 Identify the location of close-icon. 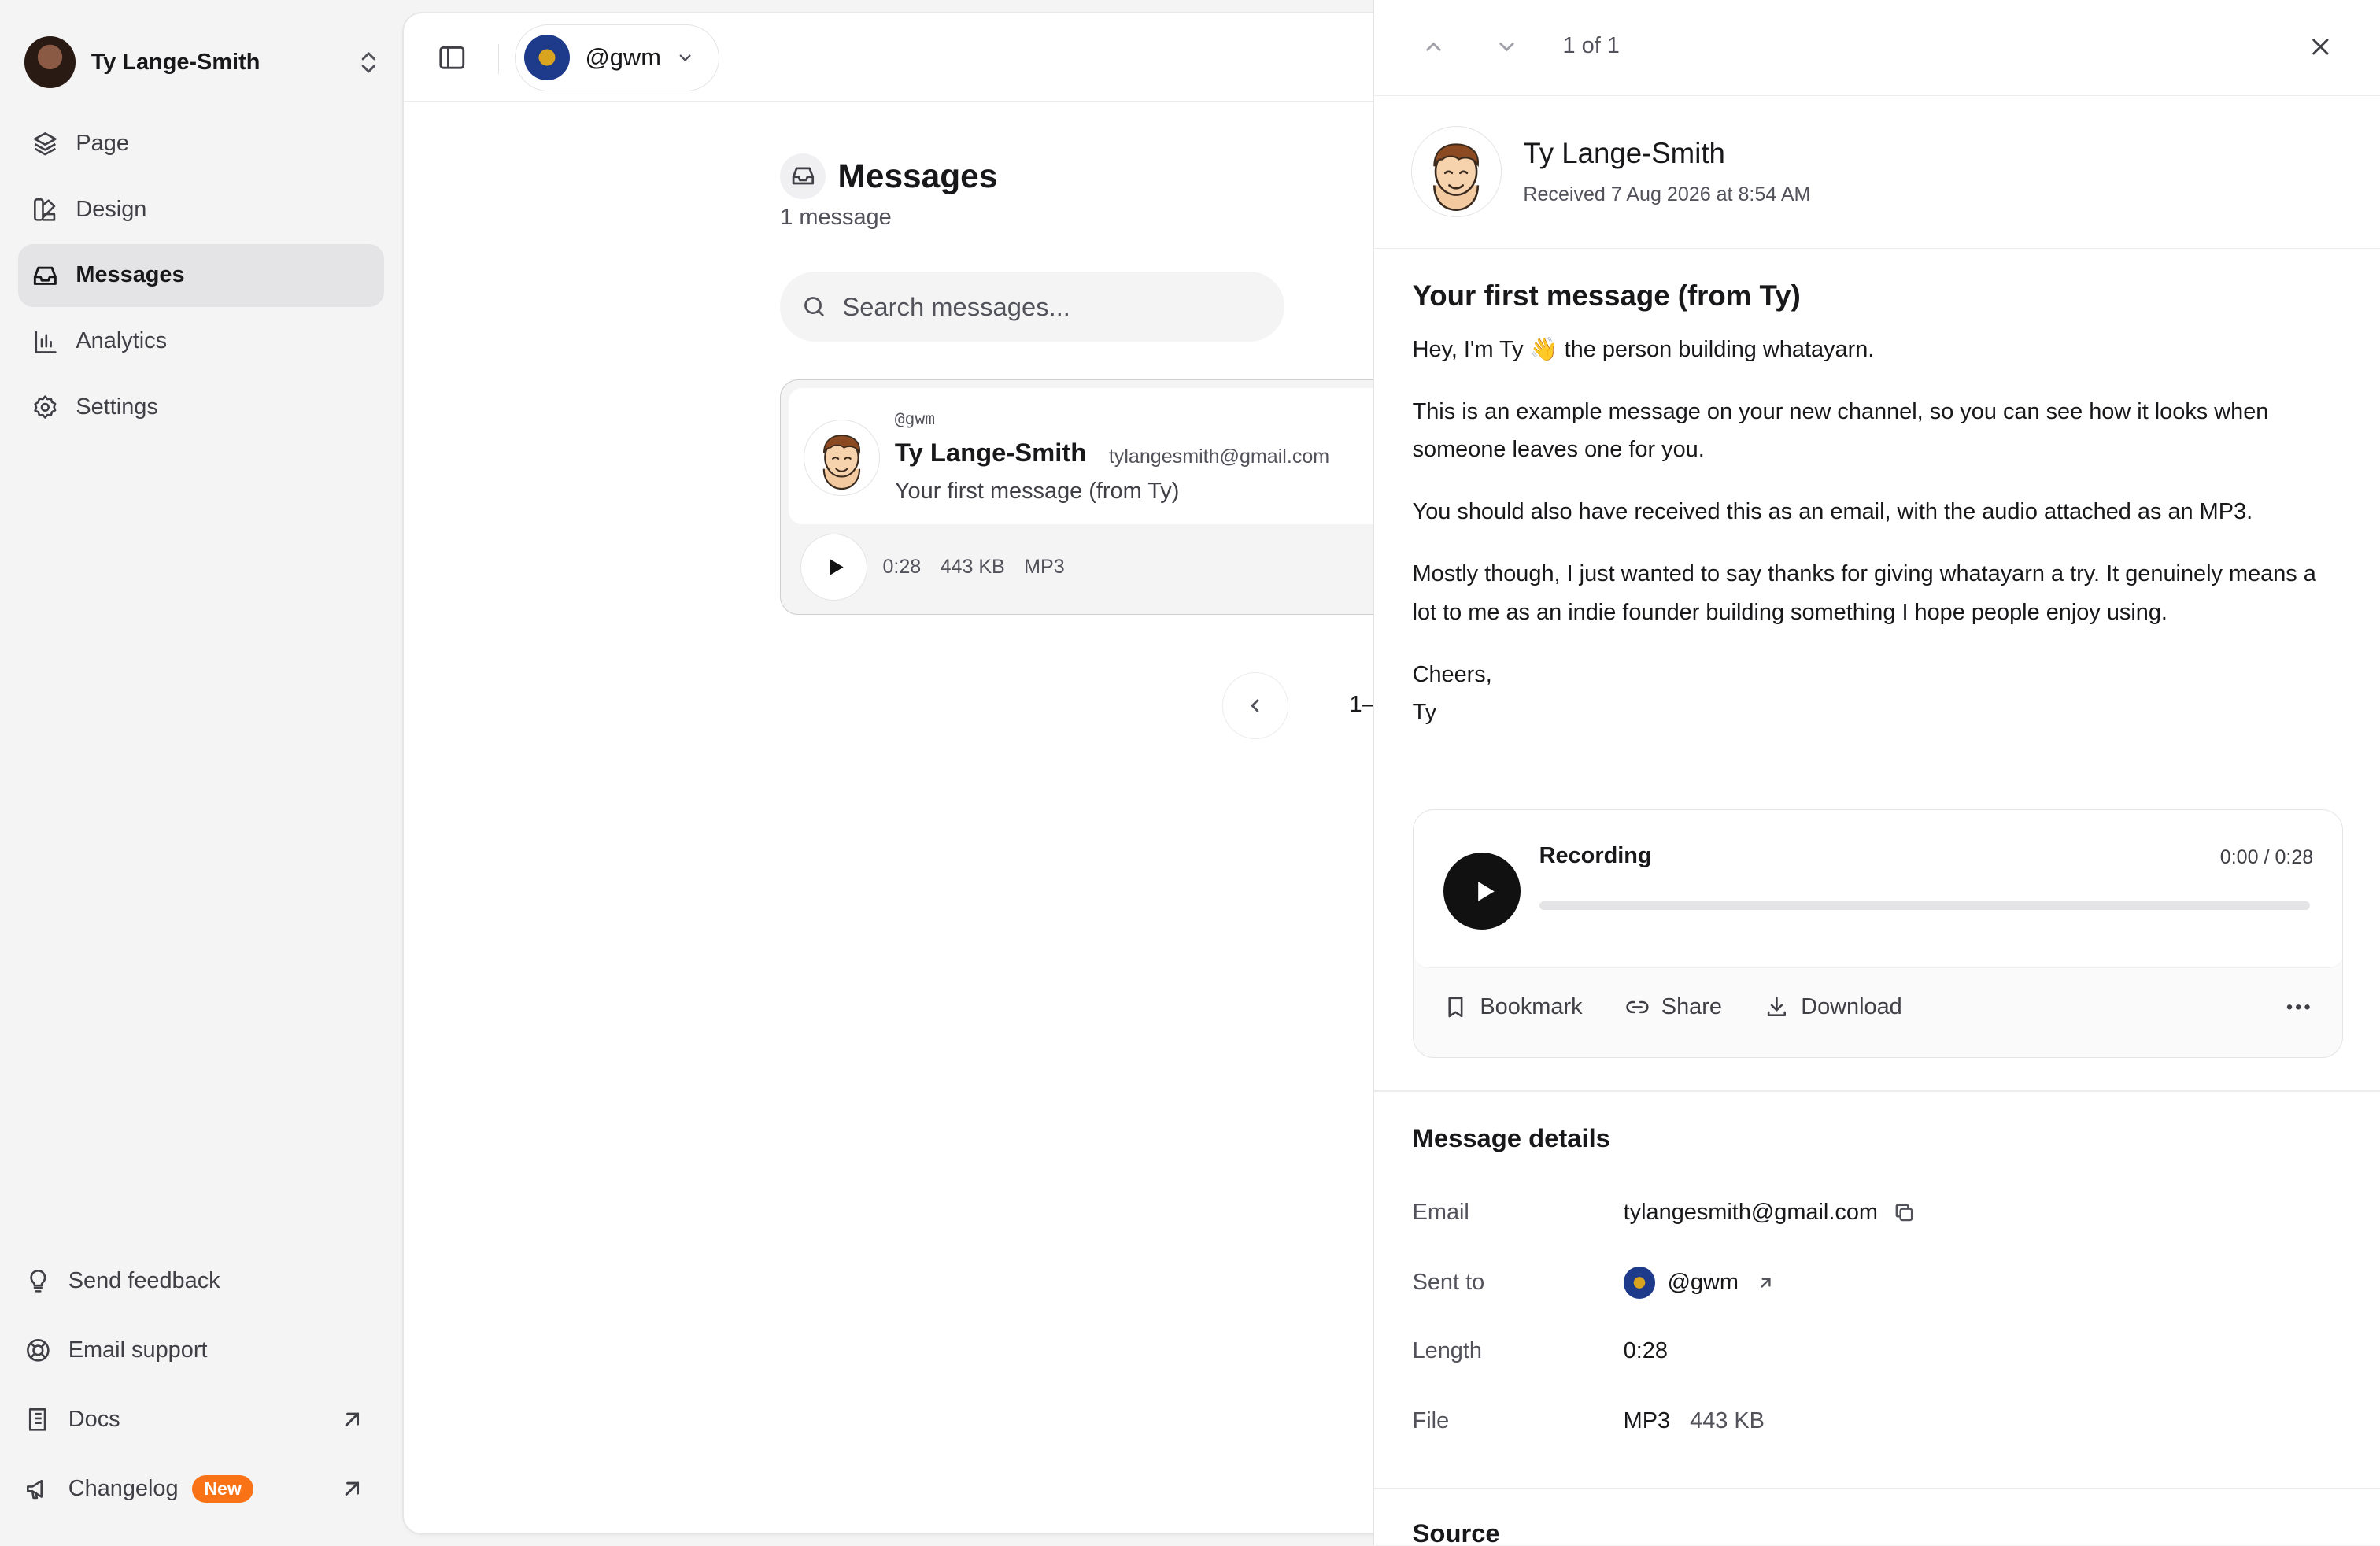
(2320, 47).